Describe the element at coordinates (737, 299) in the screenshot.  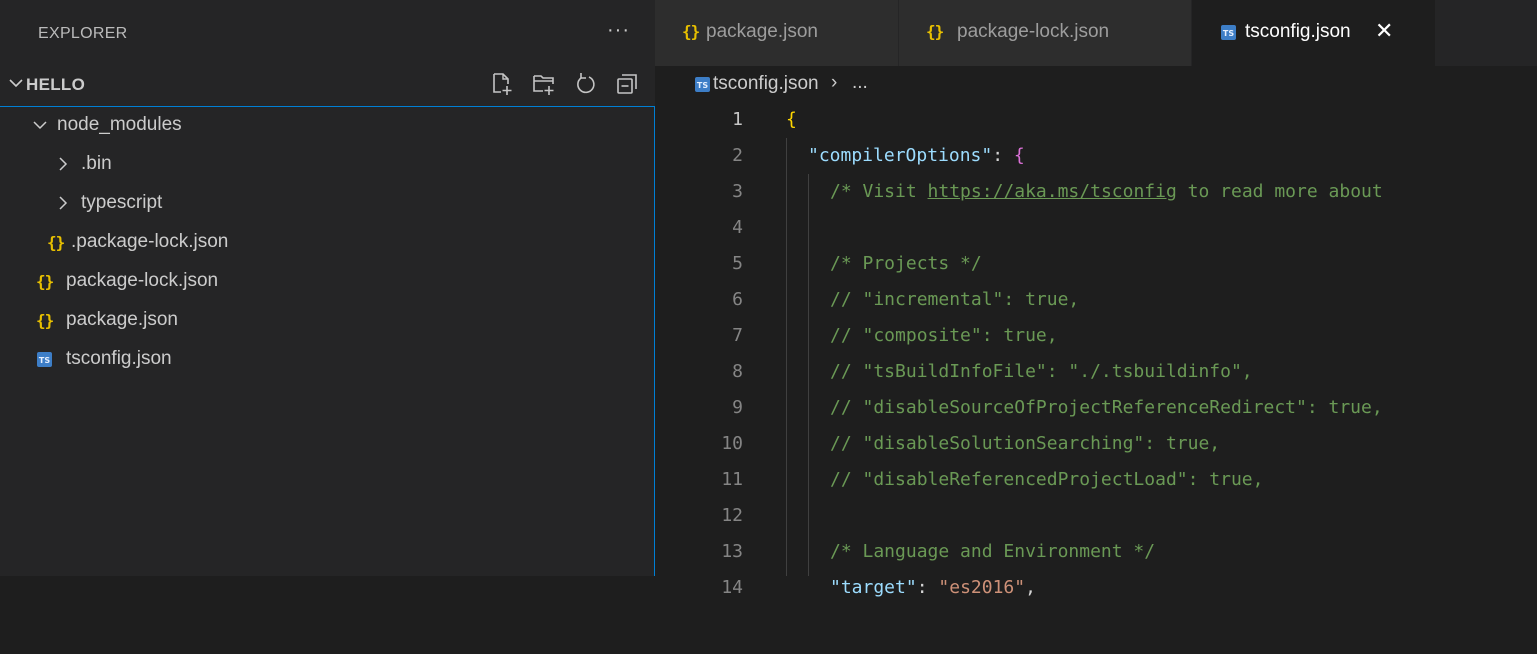
I see `line-number: 6` at that location.